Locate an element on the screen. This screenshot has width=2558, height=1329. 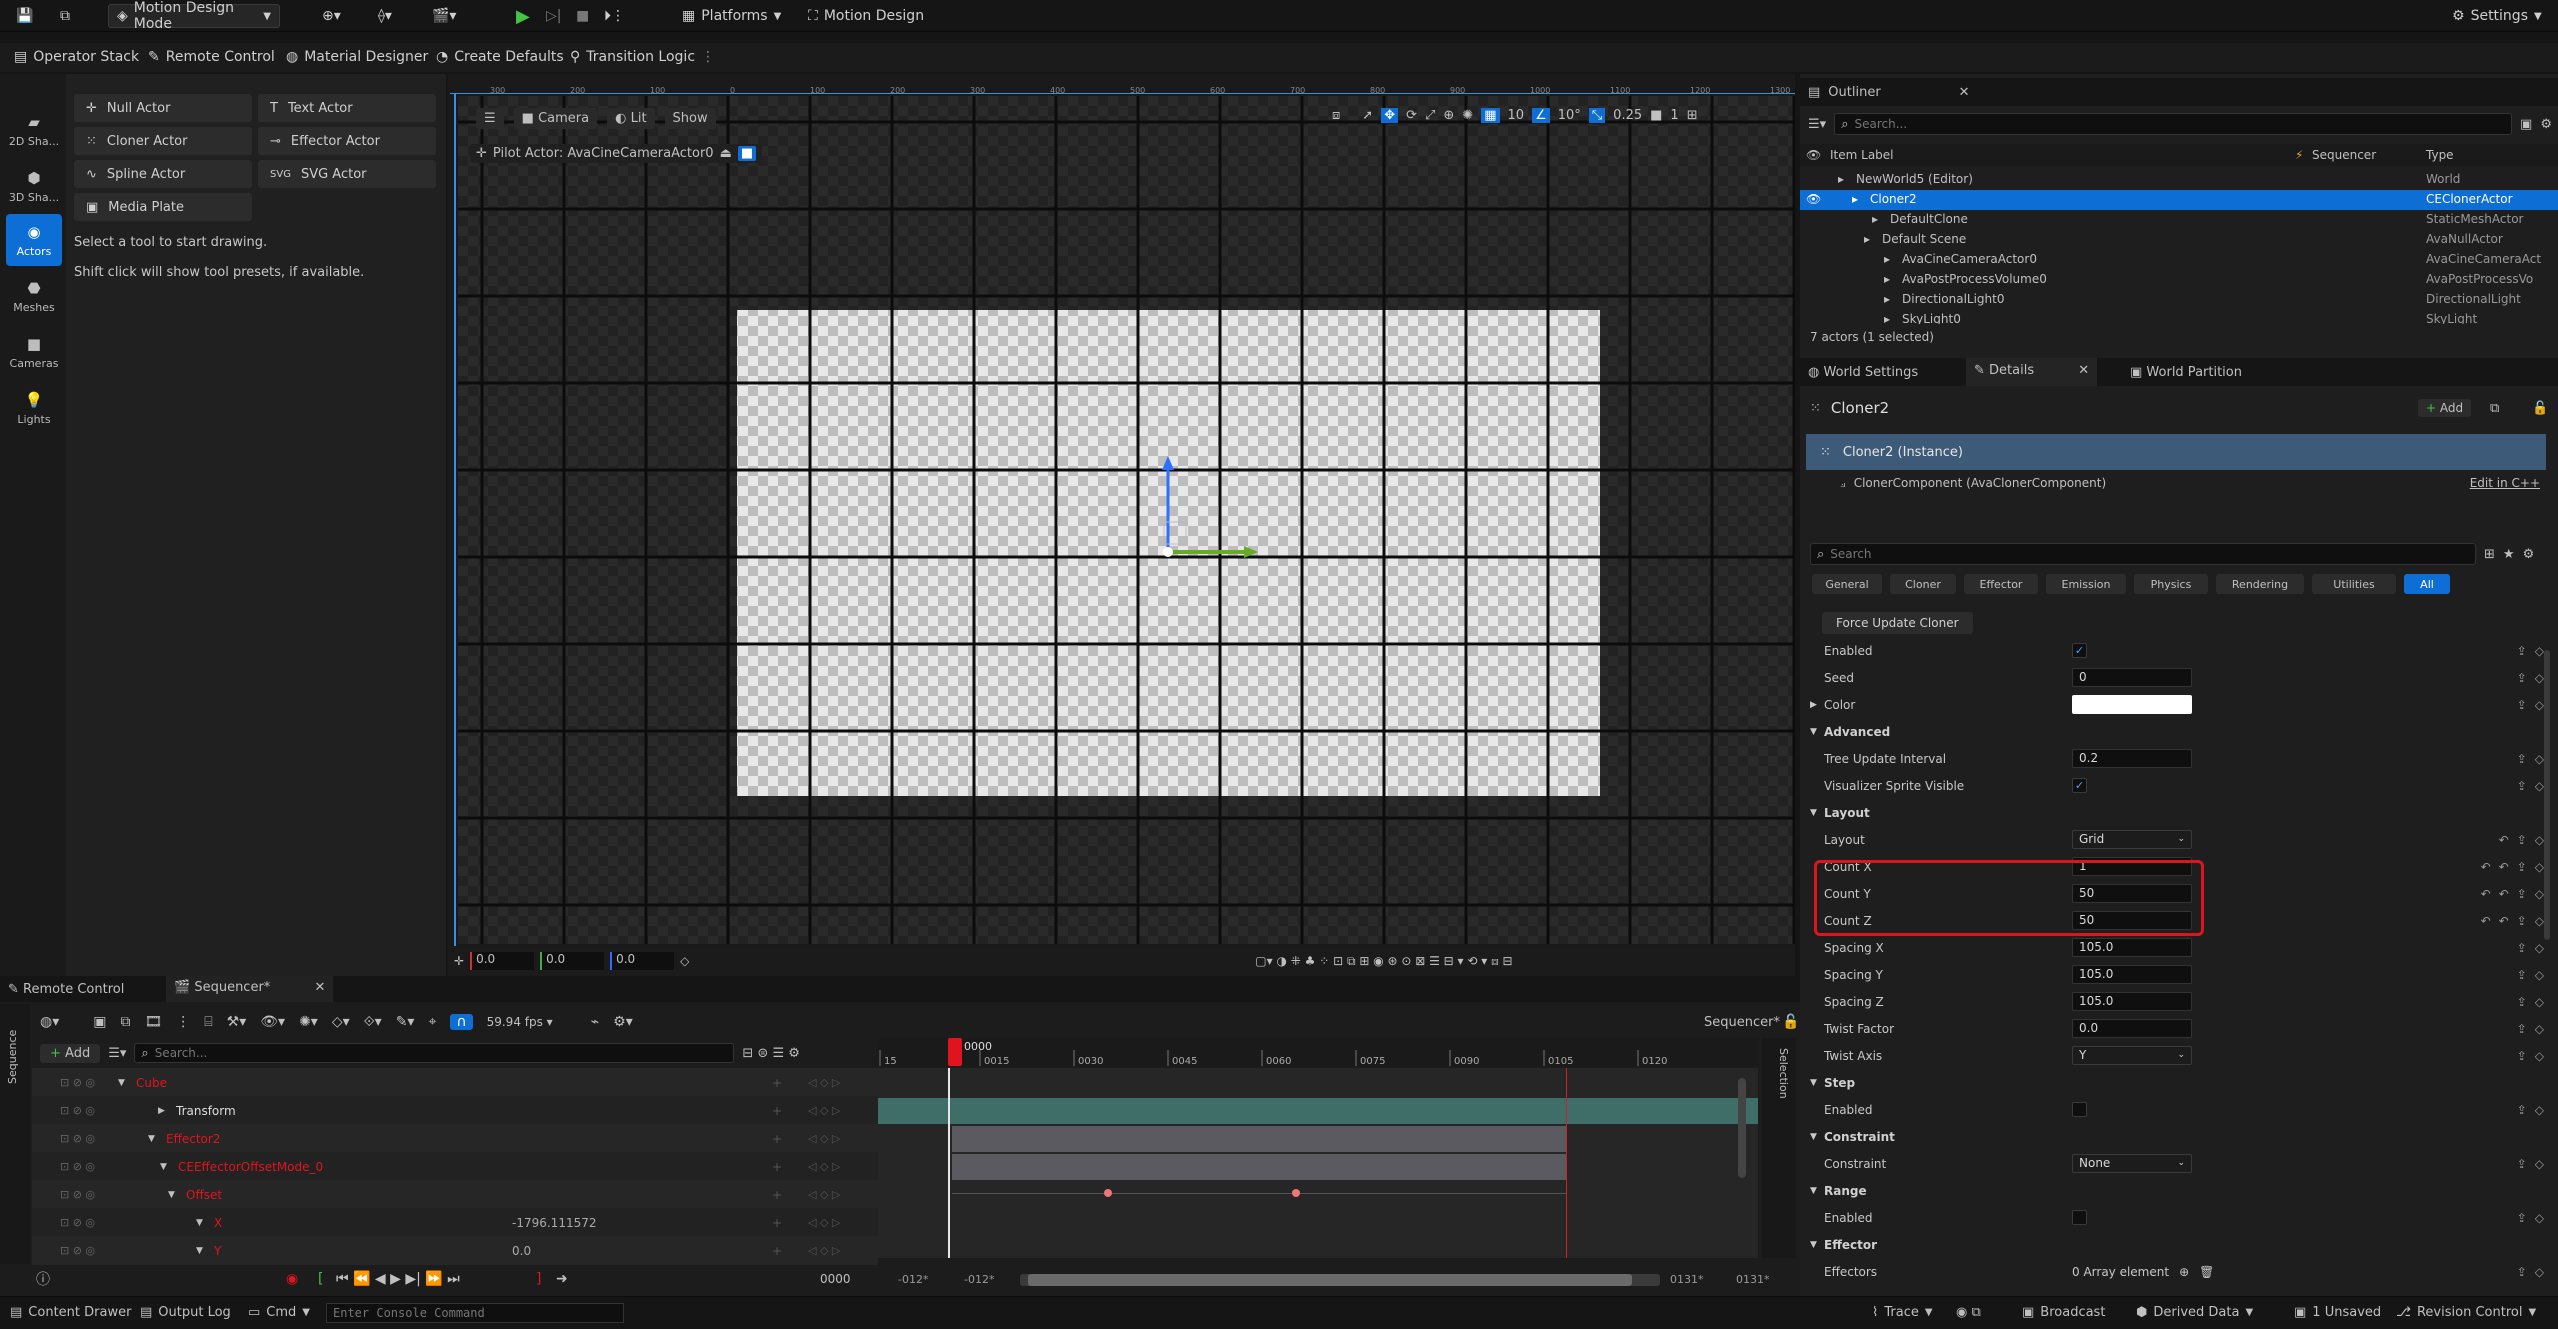
realtime-icon: ⧈ is located at coordinates (1336, 115).